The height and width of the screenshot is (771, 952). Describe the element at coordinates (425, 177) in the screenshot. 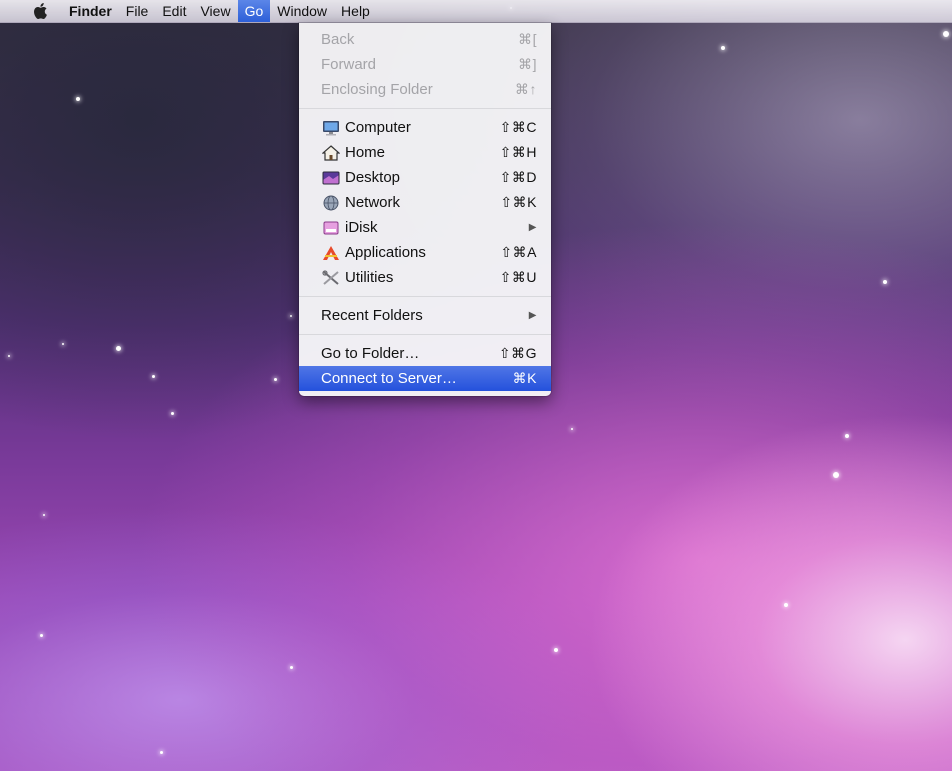

I see `menu-item-desktop: Desktop ⇧⌘D` at that location.